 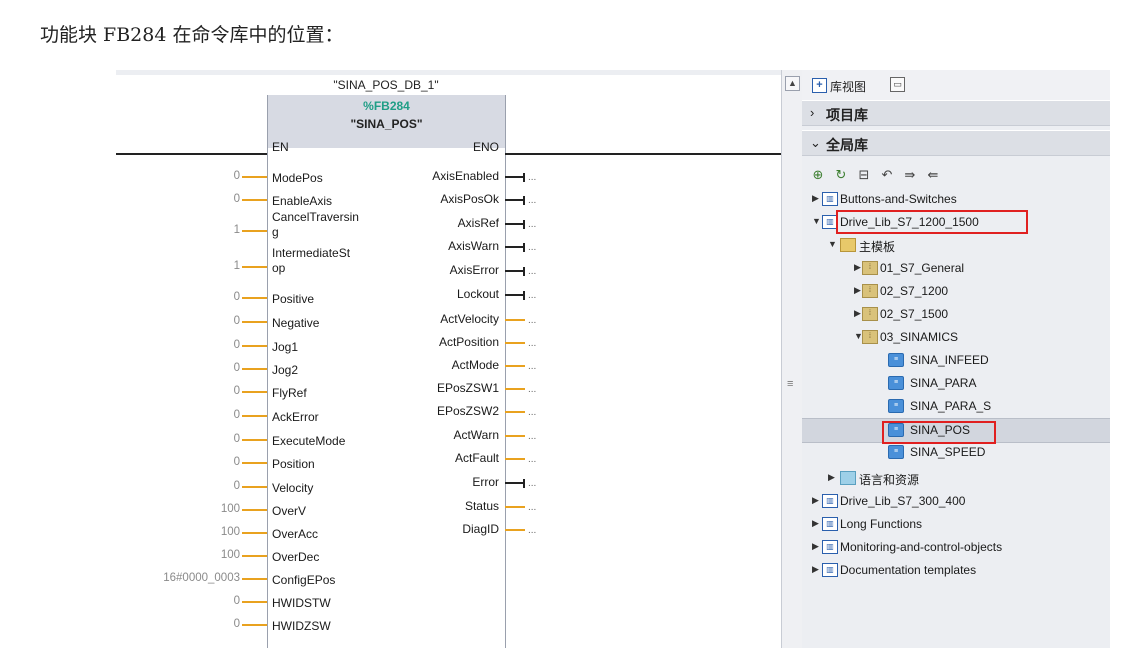 What do you see at coordinates (956, 337) in the screenshot?
I see `tree-item: ▼ ⁞ 03_SINAMICS` at bounding box center [956, 337].